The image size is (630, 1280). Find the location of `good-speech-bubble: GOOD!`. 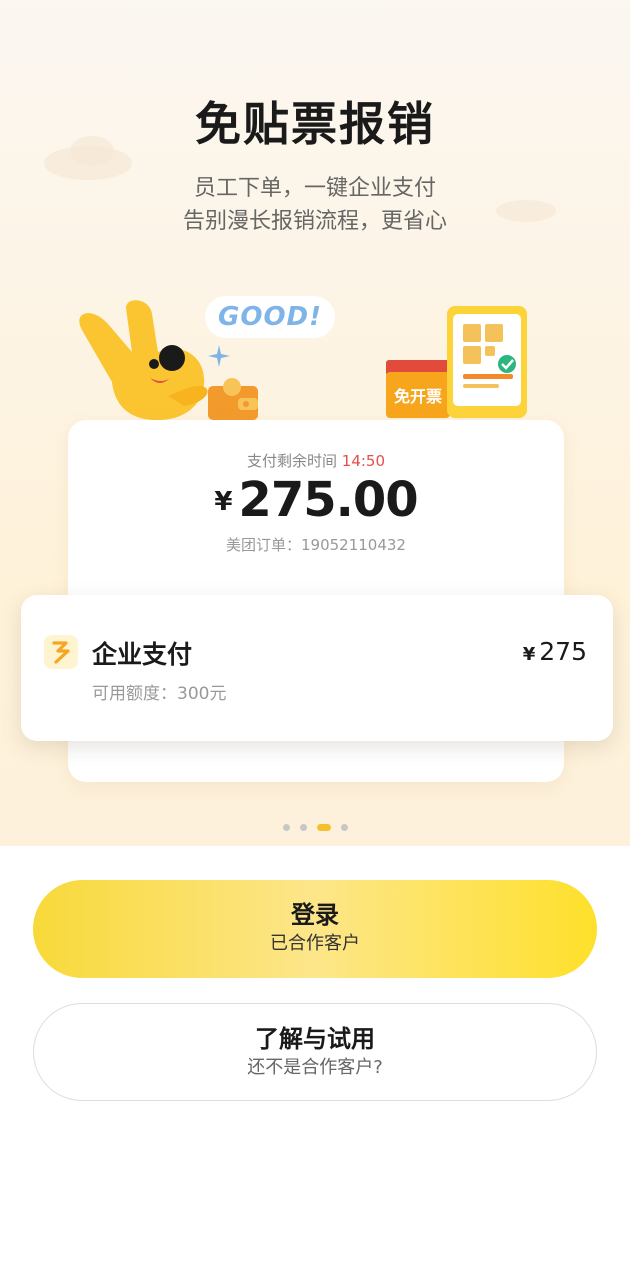

good-speech-bubble: GOOD! is located at coordinates (270, 317).